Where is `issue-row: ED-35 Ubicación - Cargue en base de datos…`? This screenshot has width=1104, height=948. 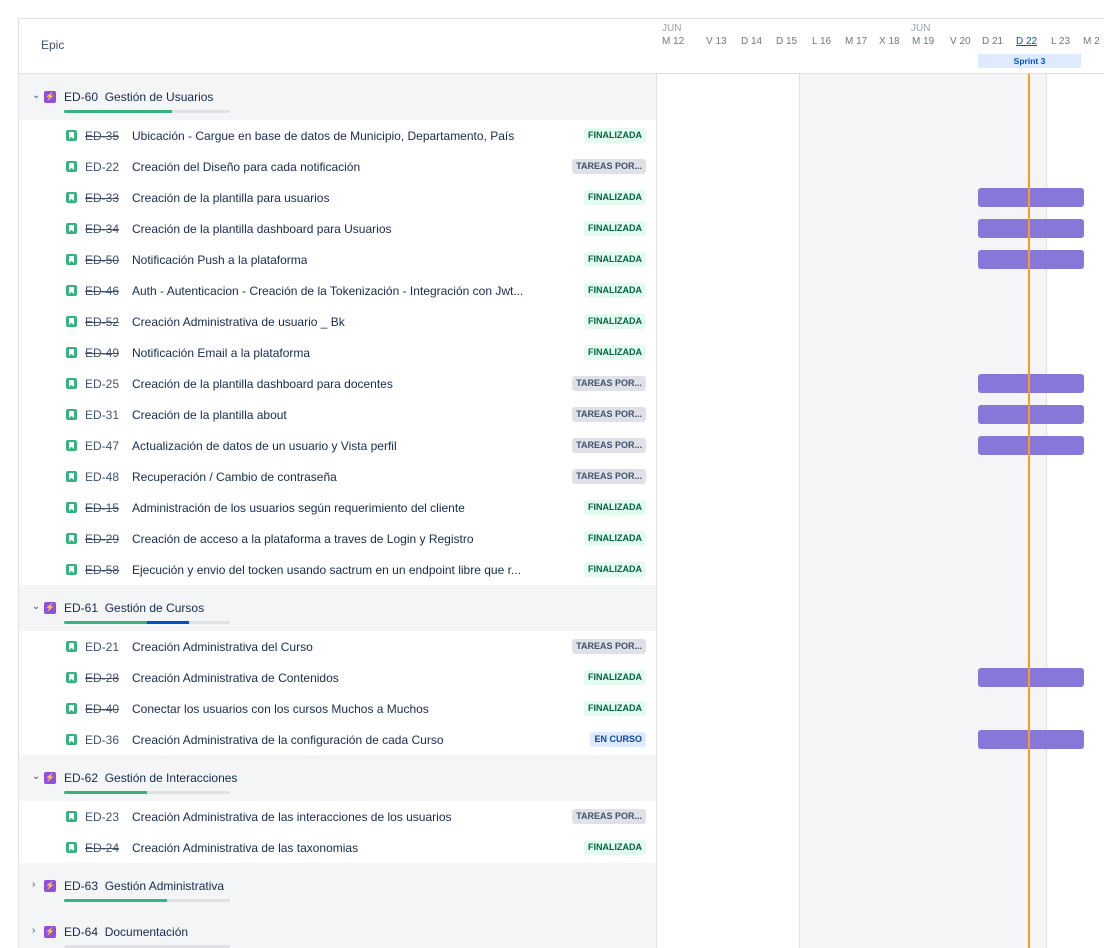 issue-row: ED-35 Ubicación - Cargue en base de datos… is located at coordinates (561, 135).